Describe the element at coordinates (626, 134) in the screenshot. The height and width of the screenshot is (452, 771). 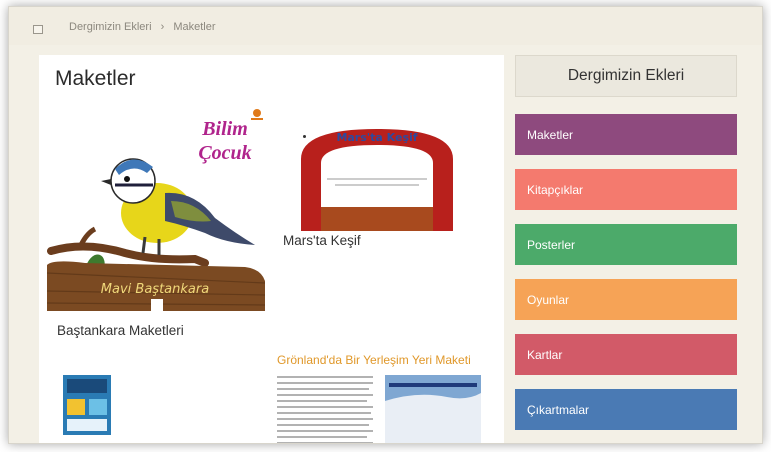
I see `sidebar-item-maketler: Maketler` at that location.